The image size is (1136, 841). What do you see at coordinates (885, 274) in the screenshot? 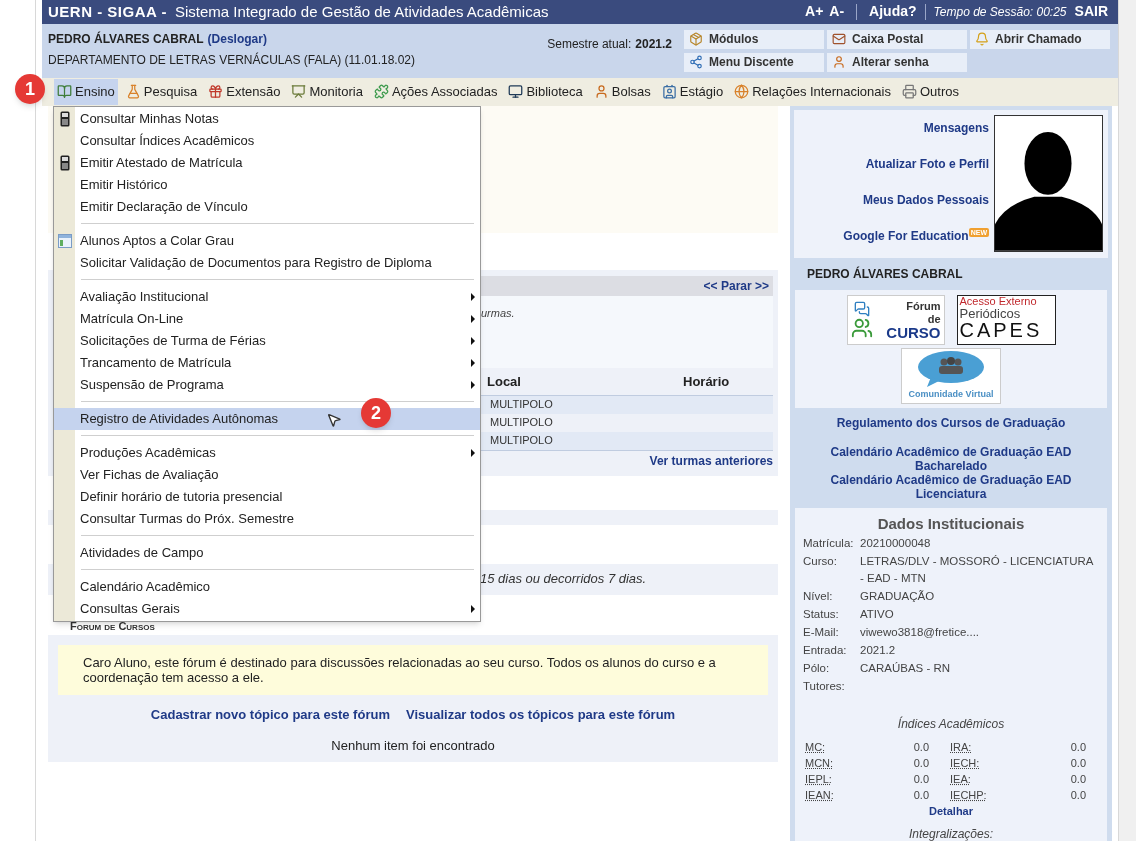
I see `student-name: PEDRO ÁLVARES CABRAL` at bounding box center [885, 274].